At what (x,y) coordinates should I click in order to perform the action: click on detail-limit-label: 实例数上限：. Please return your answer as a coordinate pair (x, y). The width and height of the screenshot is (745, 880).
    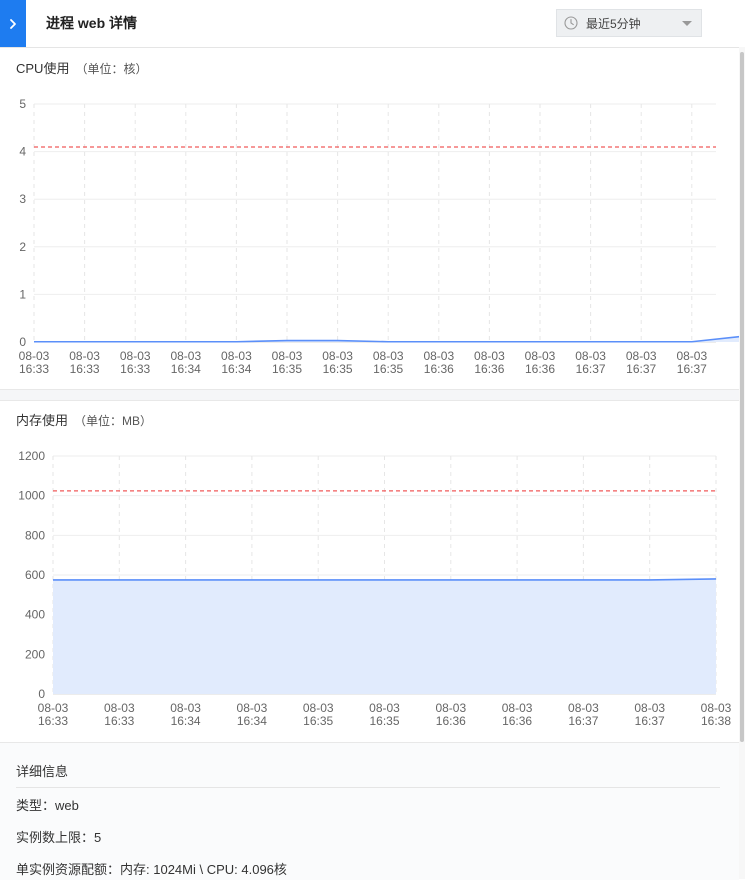
    Looking at the image, I should click on (55, 837).